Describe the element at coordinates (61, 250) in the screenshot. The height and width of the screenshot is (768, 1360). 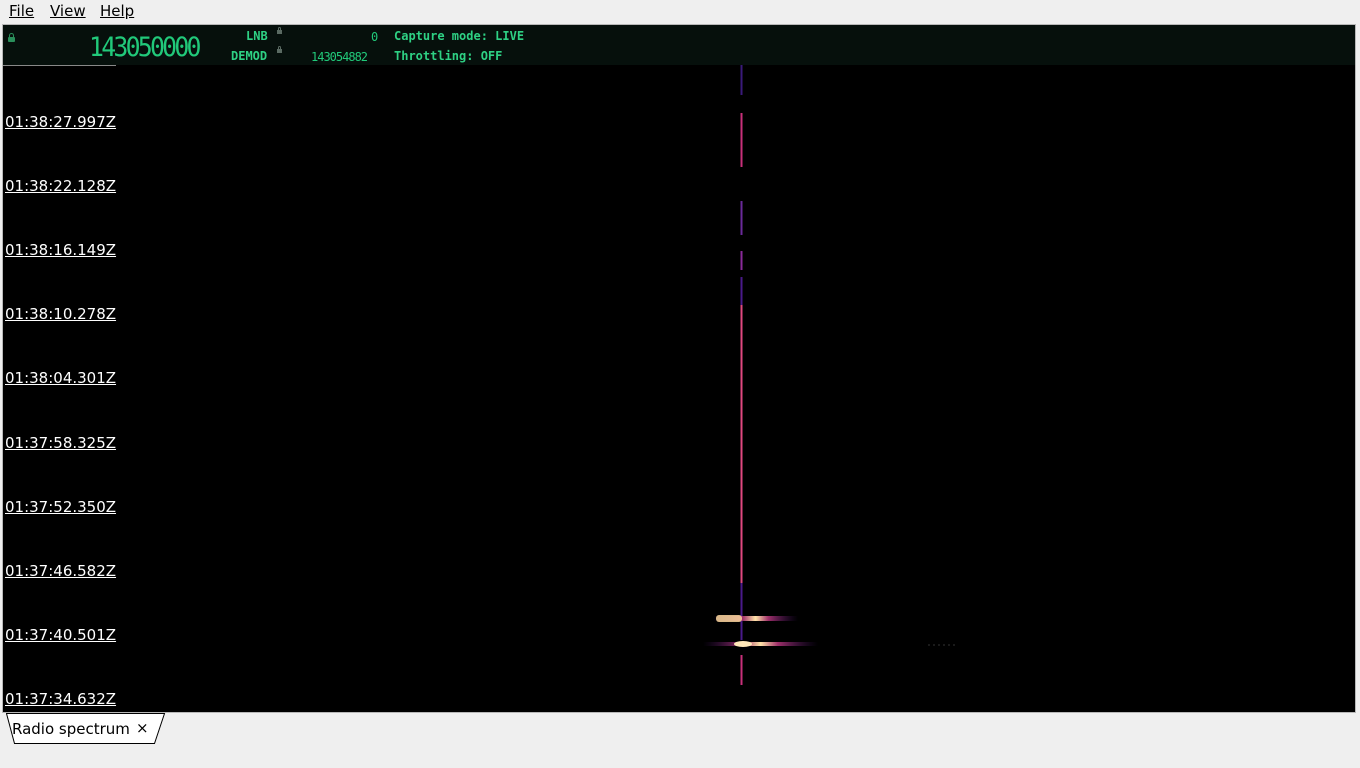
I see `timestamp-label: 01:38:16.149Z` at that location.